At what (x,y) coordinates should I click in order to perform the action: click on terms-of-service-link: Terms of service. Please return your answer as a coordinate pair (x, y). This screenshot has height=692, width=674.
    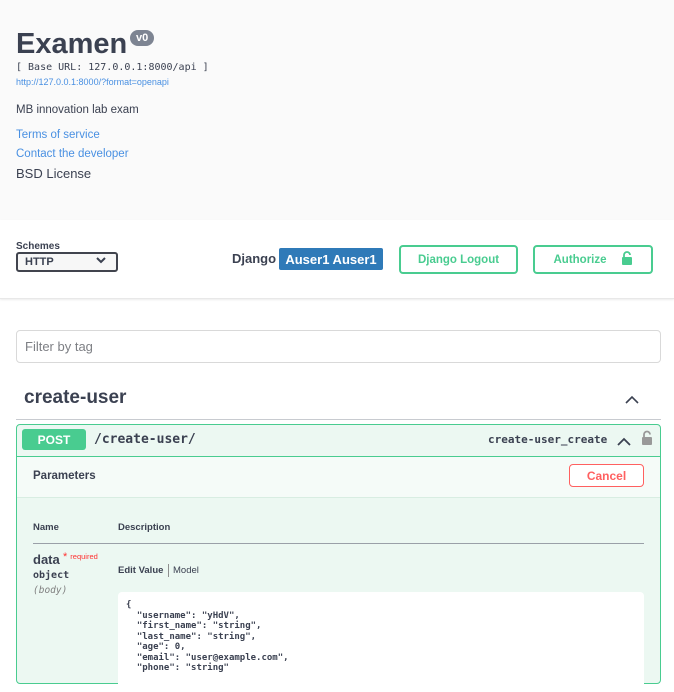
    Looking at the image, I should click on (58, 135).